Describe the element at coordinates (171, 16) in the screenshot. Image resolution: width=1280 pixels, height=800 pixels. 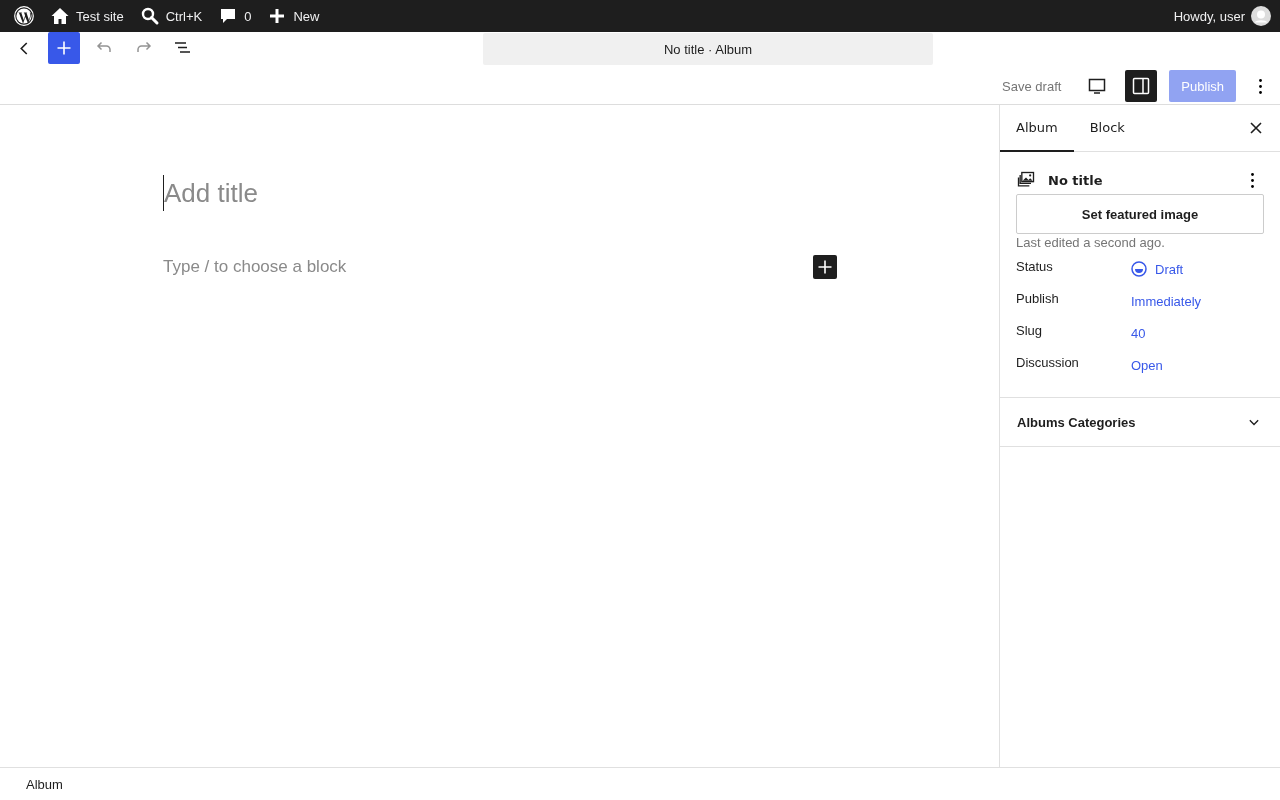
I see `search-menu-item: Ctrl+K` at that location.